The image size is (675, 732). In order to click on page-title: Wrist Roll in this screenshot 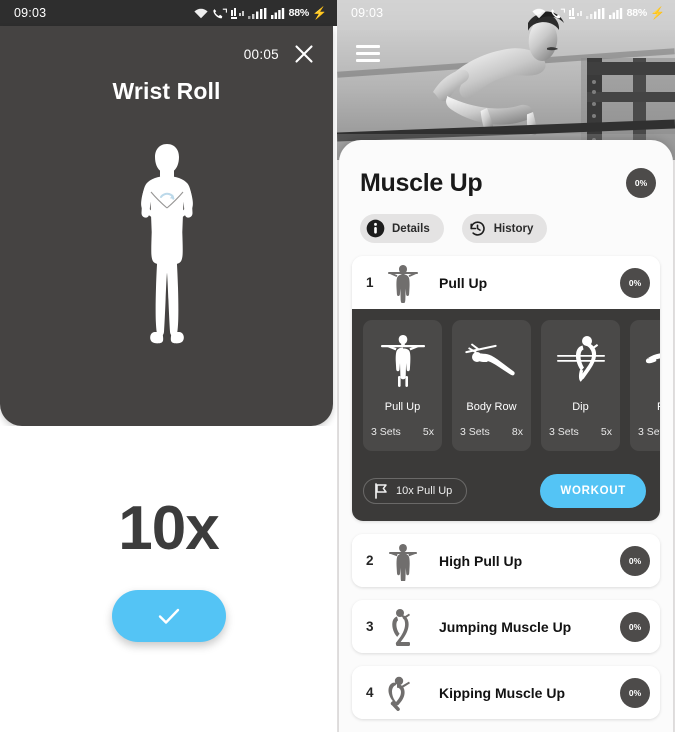, I will do `click(166, 91)`.